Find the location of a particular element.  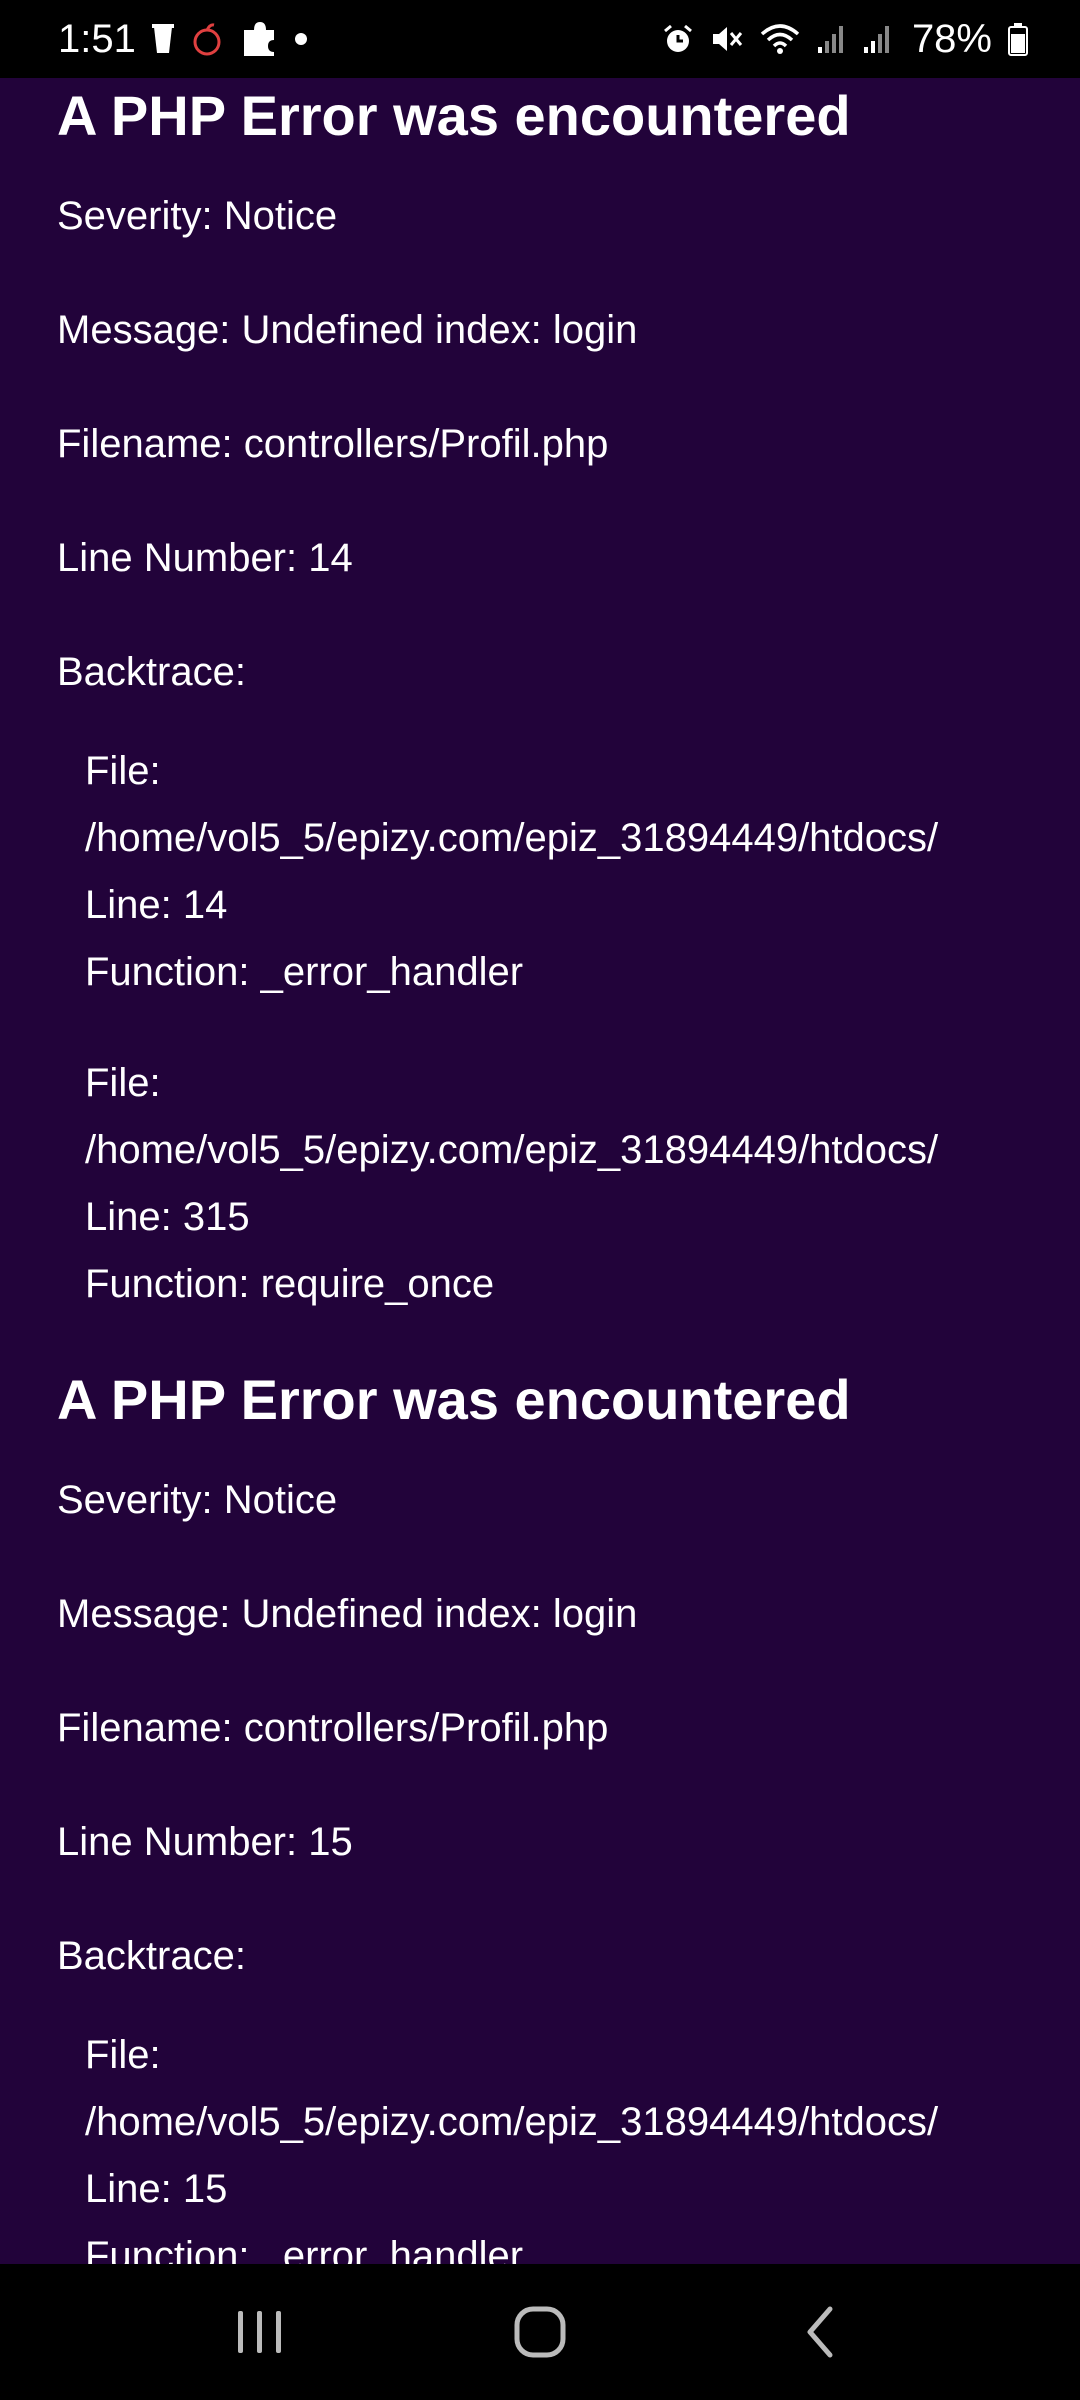

puzzle-icon is located at coordinates (259, 39).